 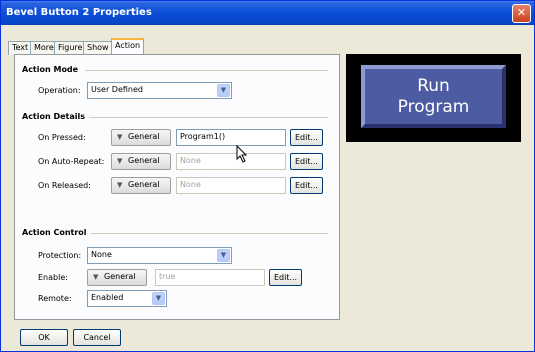 I want to click on tab-text: Text, so click(x=20, y=48).